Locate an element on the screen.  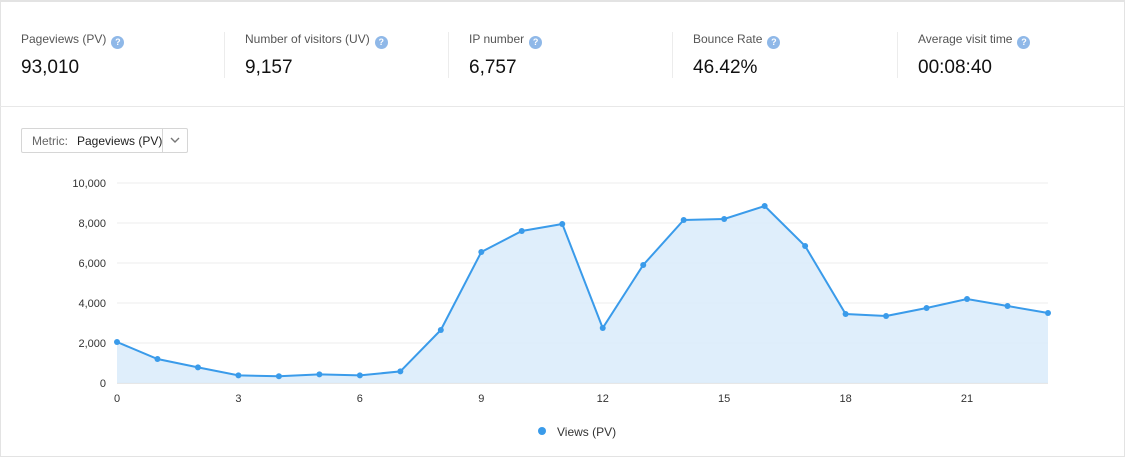
x-tick-label: 12 is located at coordinates (603, 399).